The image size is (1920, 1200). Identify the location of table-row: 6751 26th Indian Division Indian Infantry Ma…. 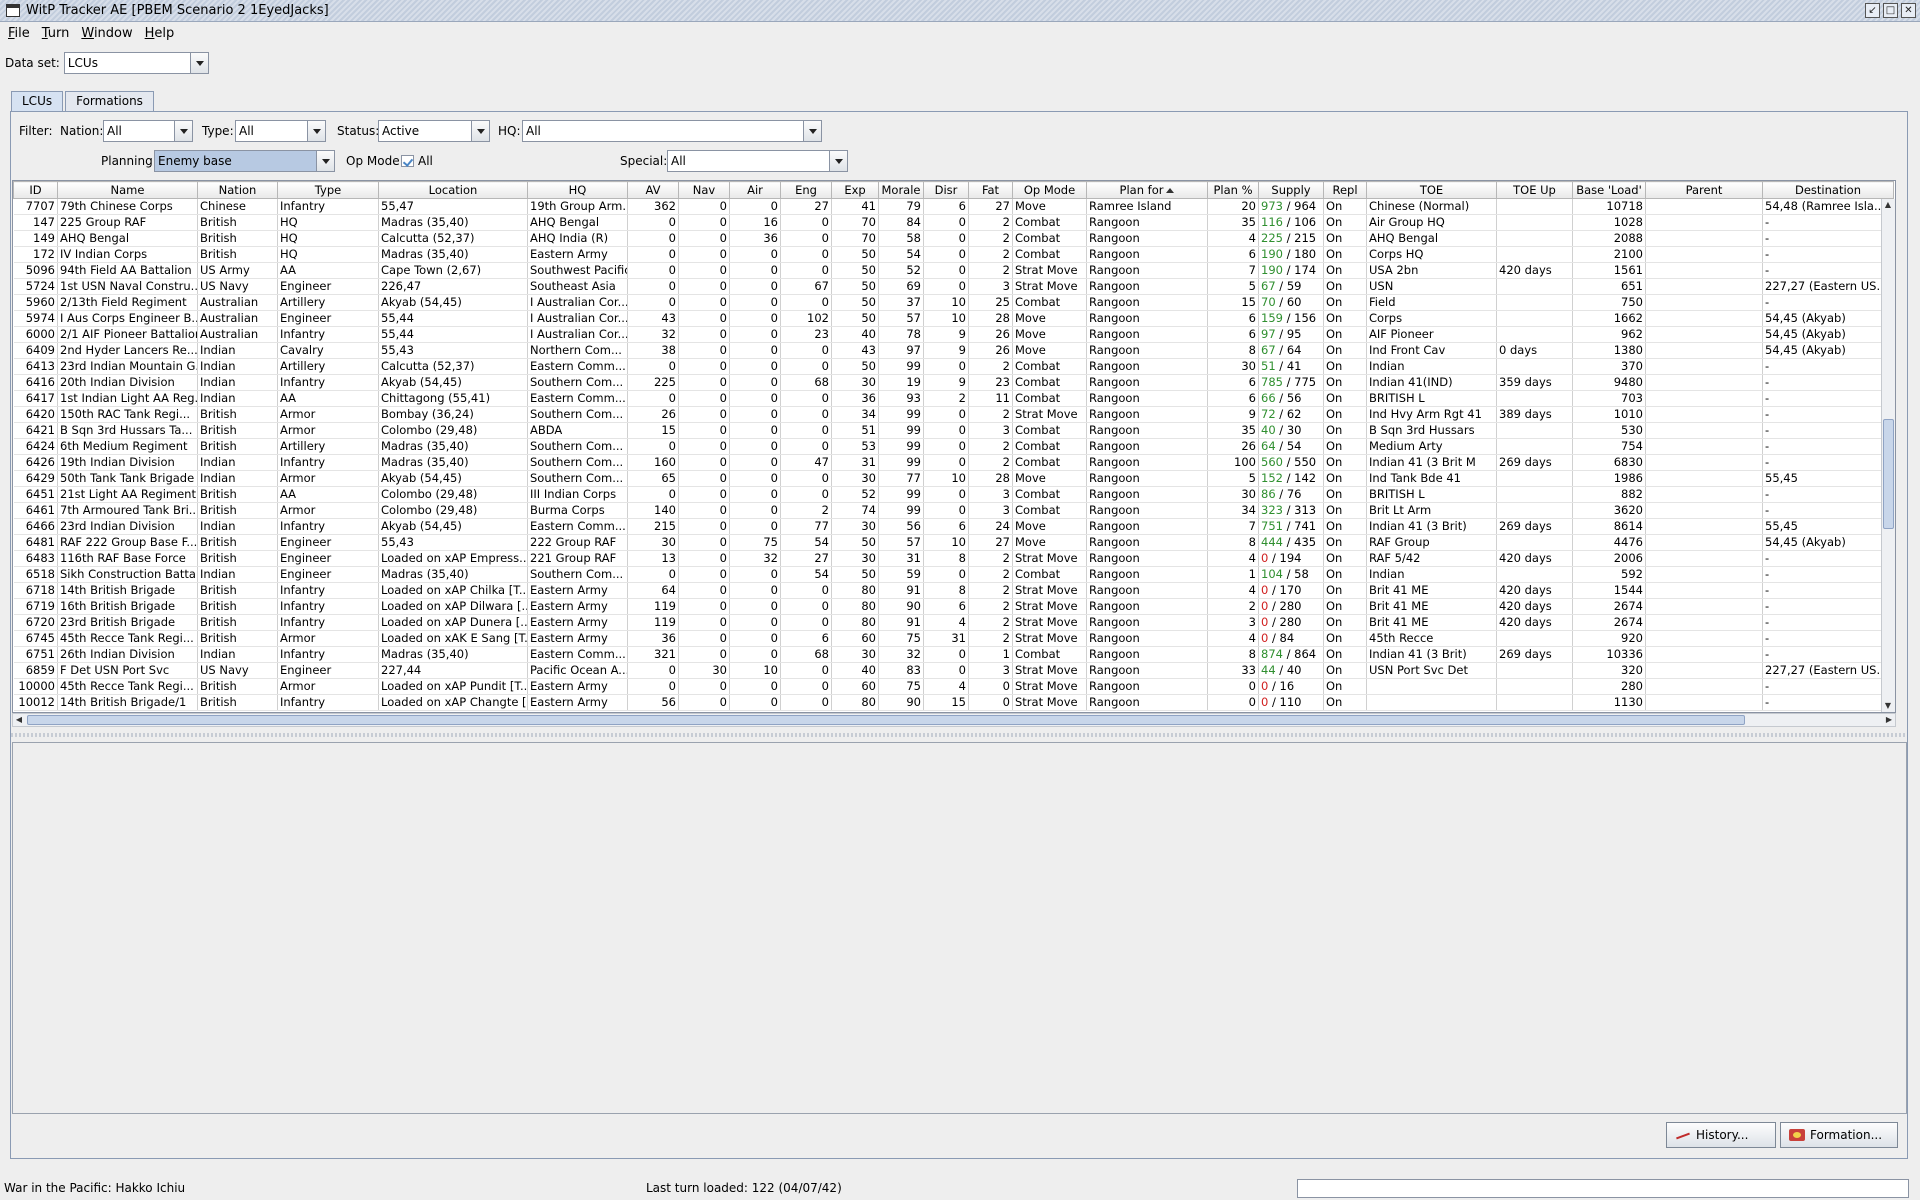
(953, 654).